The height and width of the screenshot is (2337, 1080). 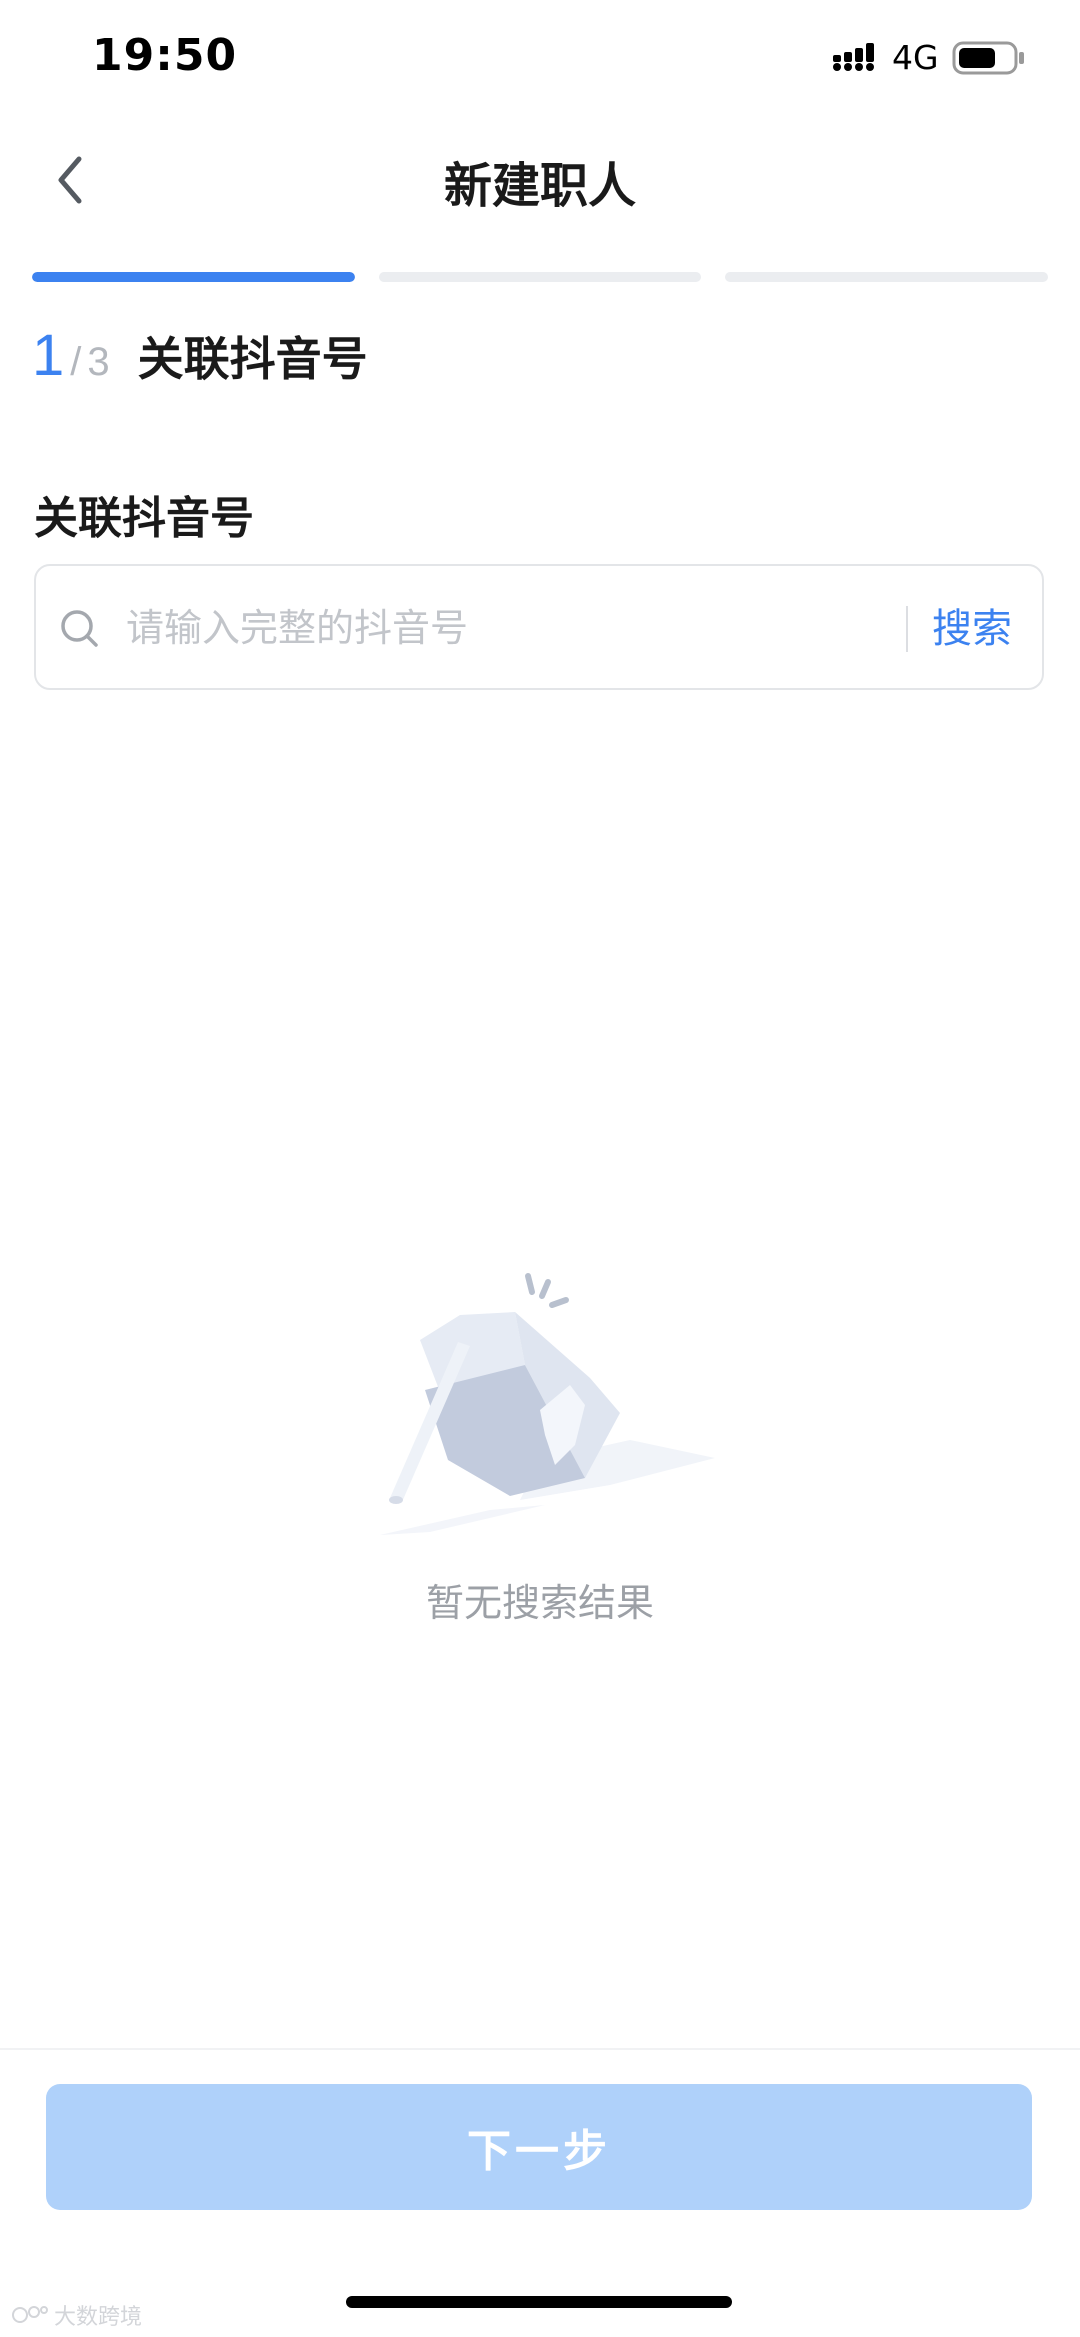 I want to click on step-current: 1, so click(x=48, y=355).